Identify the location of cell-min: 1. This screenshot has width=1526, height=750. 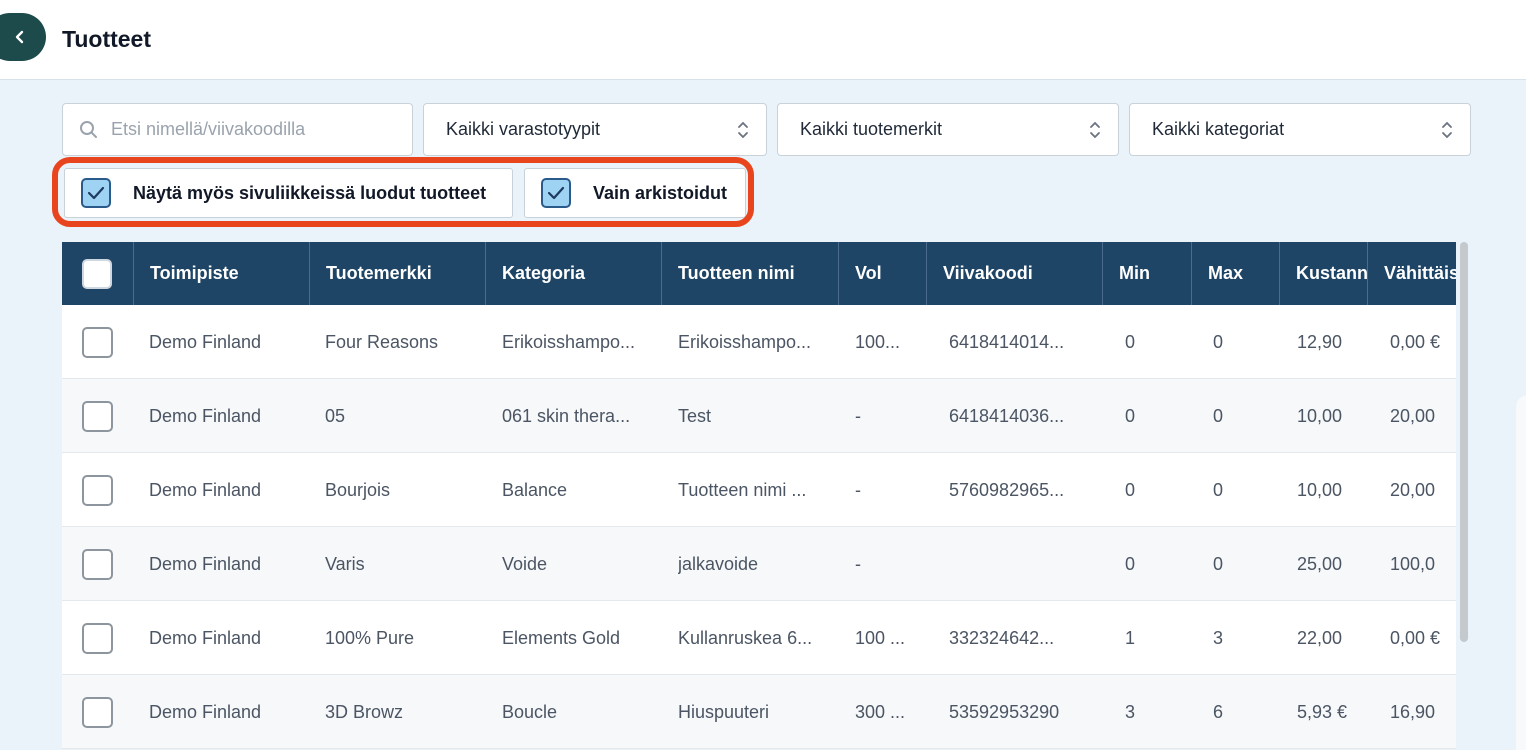
(1130, 638).